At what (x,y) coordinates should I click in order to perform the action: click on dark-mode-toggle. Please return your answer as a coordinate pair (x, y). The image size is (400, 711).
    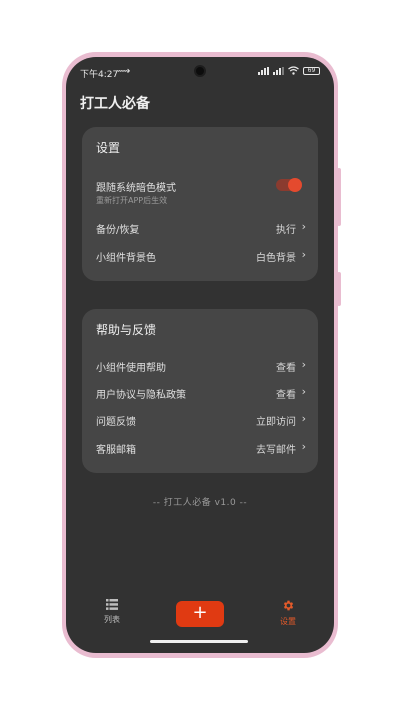
    Looking at the image, I should click on (289, 185).